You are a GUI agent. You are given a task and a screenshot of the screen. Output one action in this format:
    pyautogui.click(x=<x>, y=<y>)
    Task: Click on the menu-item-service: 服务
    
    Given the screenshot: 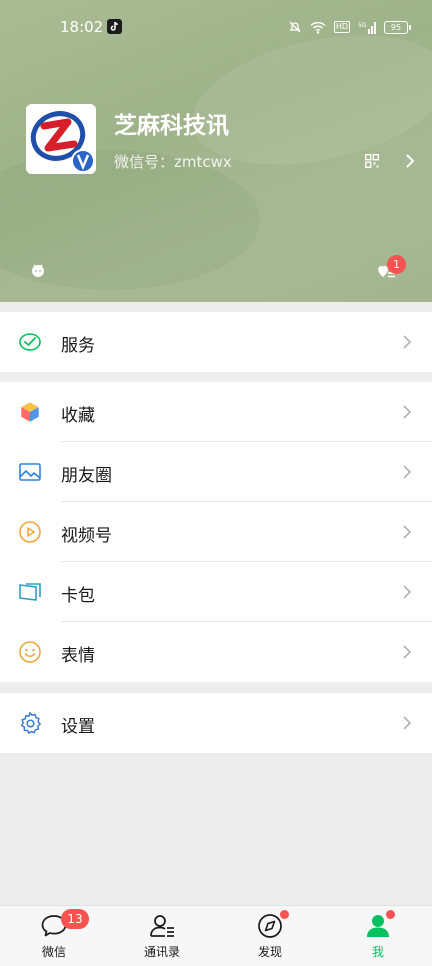 What is the action you would take?
    pyautogui.click(x=216, y=342)
    